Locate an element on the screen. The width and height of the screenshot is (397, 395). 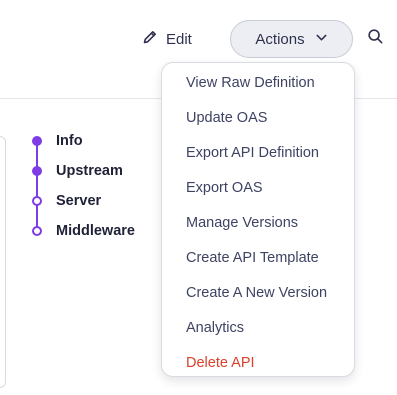
step-label: Middleware is located at coordinates (95, 231).